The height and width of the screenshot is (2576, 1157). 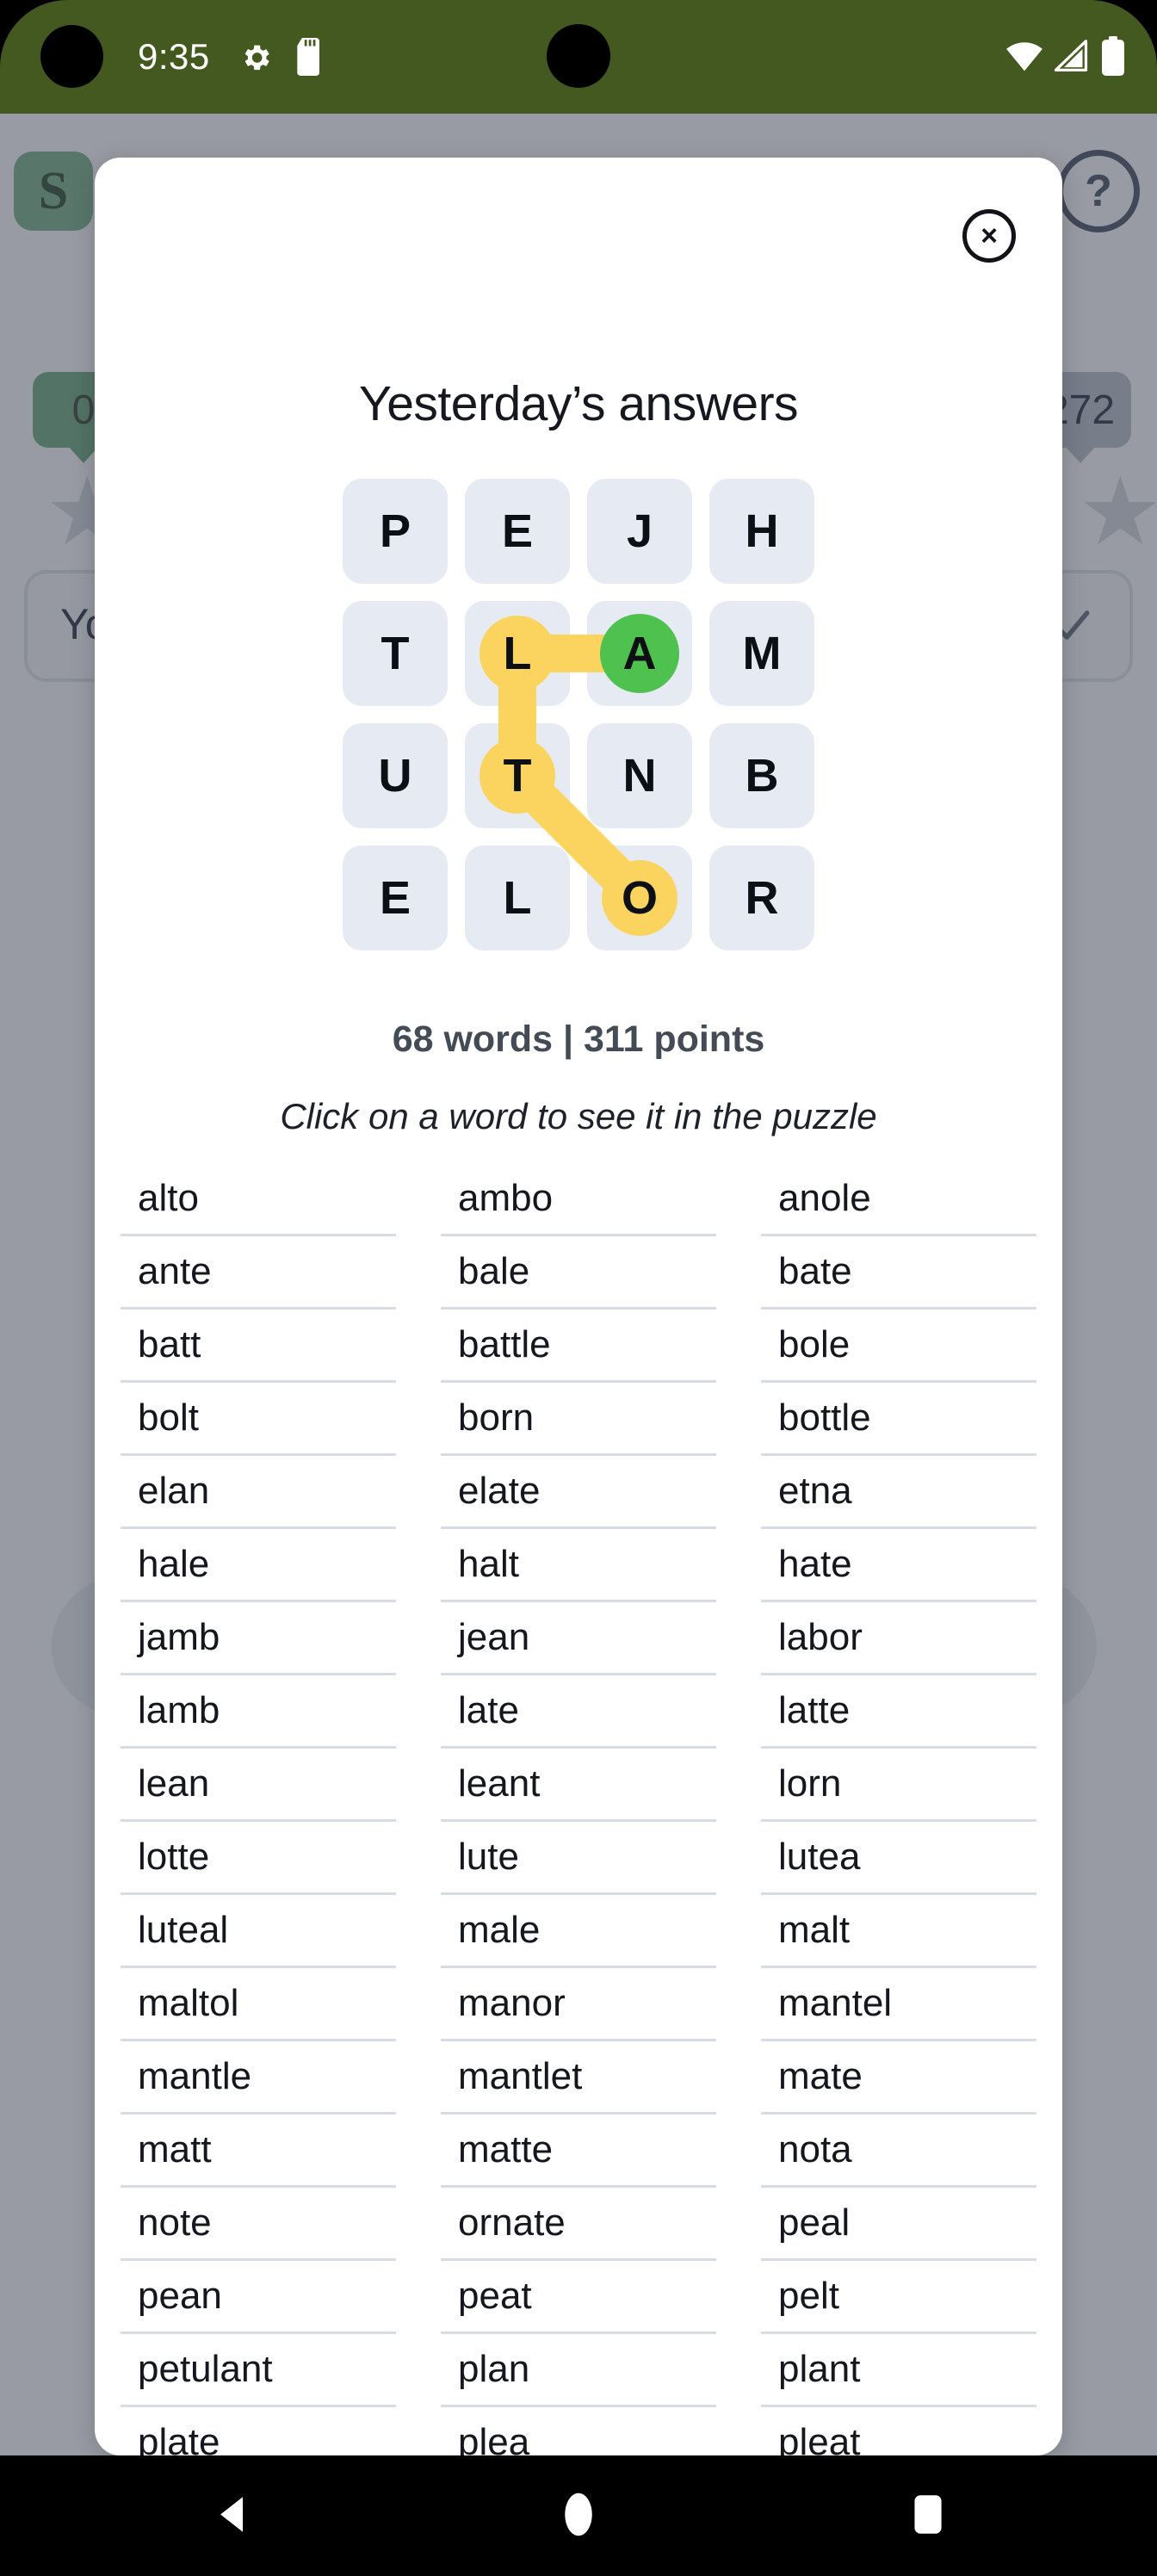 I want to click on word-item: born, so click(x=579, y=1419).